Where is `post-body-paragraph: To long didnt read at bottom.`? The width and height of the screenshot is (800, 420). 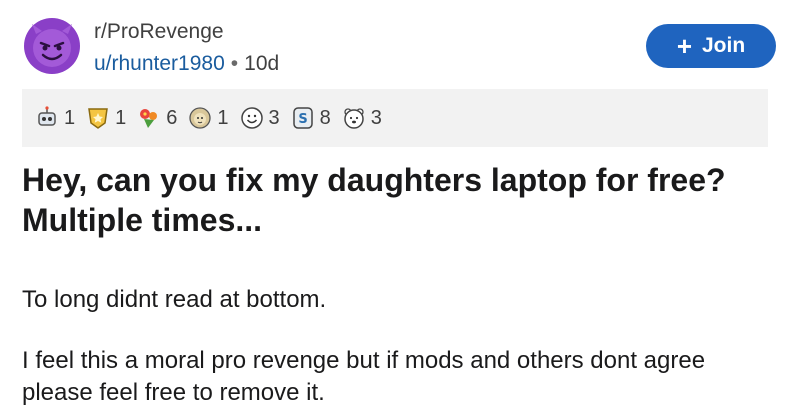 post-body-paragraph: To long didnt read at bottom. is located at coordinates (174, 299).